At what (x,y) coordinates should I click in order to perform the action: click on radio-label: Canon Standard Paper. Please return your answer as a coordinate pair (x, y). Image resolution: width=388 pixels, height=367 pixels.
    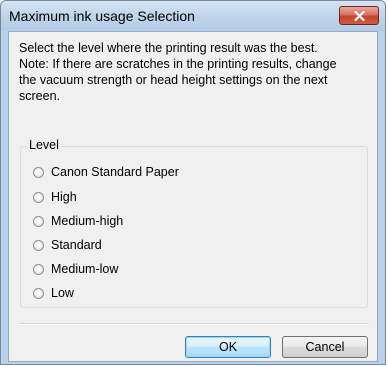
    Looking at the image, I should click on (115, 172).